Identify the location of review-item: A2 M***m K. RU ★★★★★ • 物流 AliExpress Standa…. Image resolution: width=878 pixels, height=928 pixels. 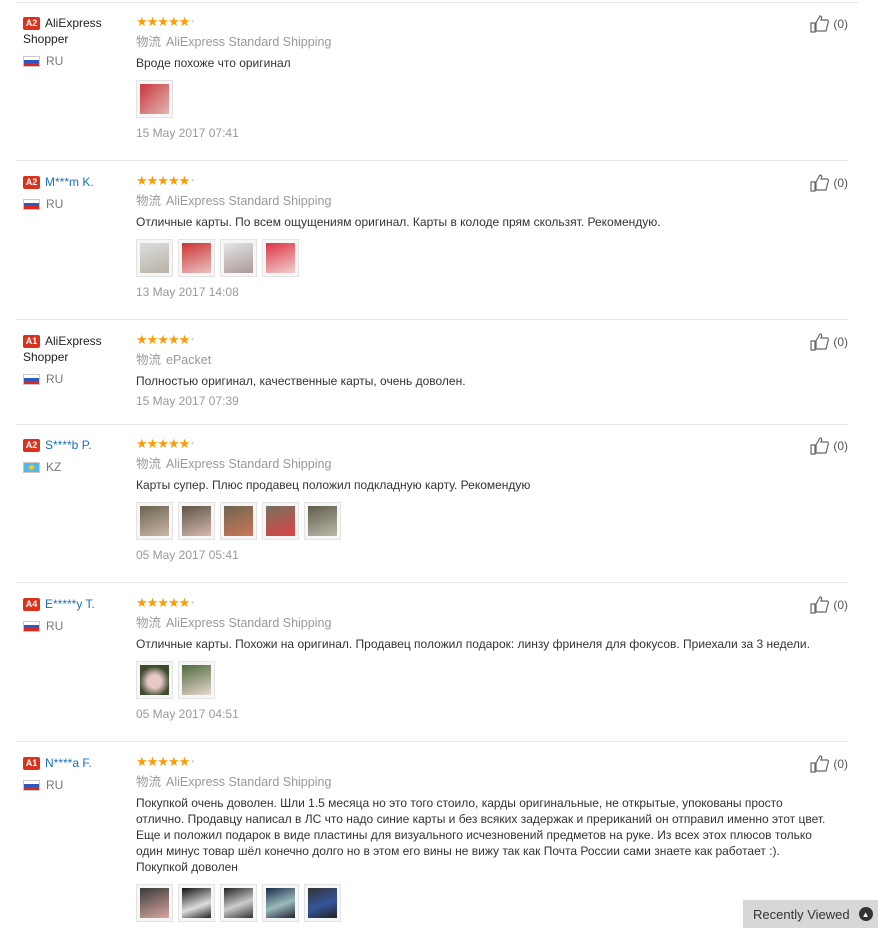
(432, 247).